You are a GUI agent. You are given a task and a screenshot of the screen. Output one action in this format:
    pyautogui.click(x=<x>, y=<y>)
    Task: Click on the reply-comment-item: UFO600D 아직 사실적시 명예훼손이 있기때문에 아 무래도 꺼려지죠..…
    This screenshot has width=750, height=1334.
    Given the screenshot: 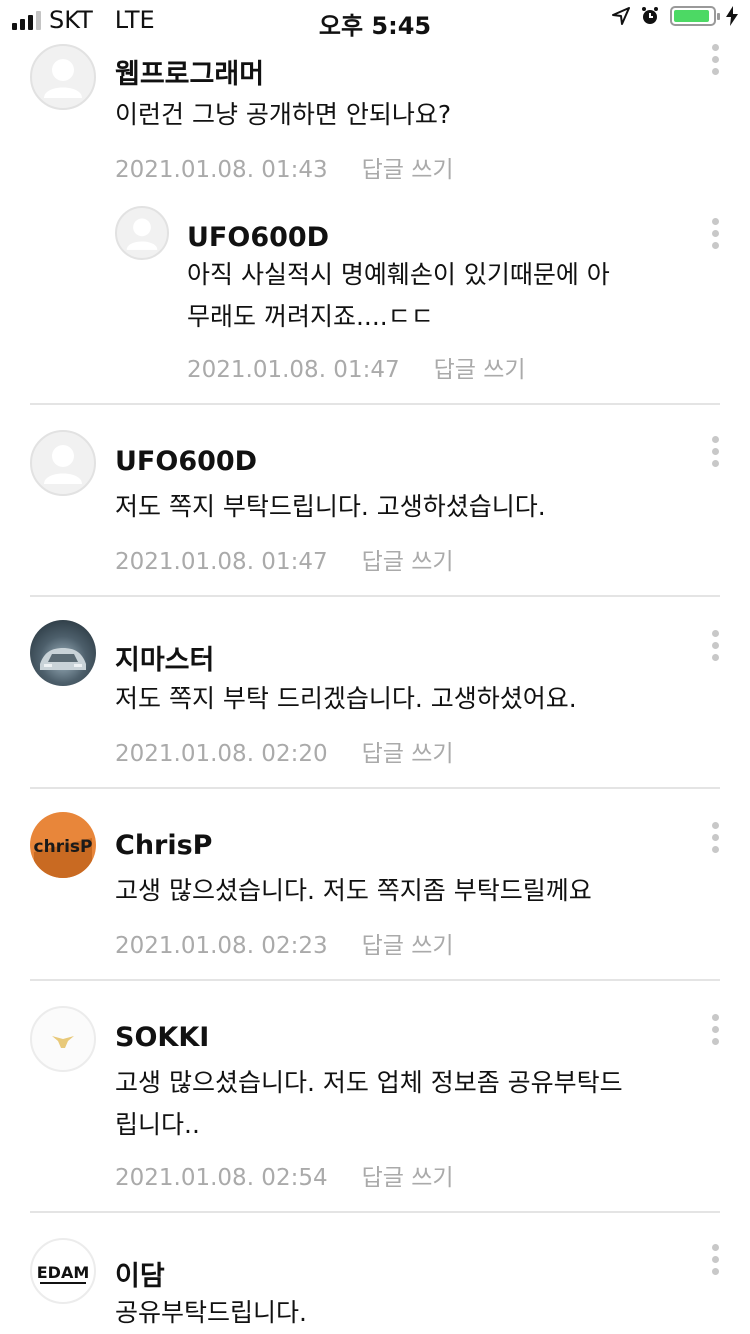 What is the action you would take?
    pyautogui.click(x=375, y=295)
    